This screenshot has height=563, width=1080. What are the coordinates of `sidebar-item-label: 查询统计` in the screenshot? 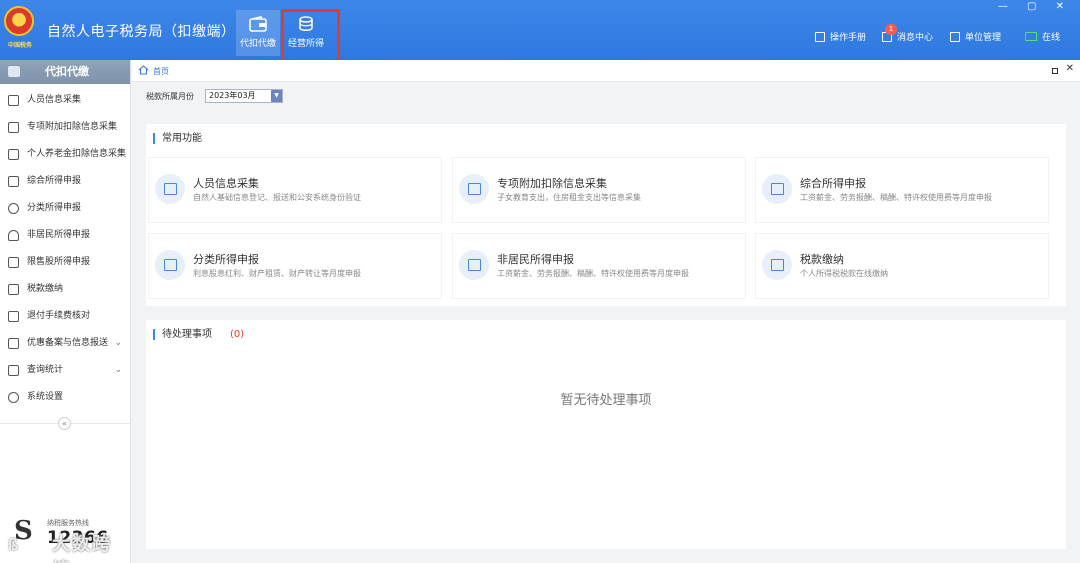 It's located at (45, 370).